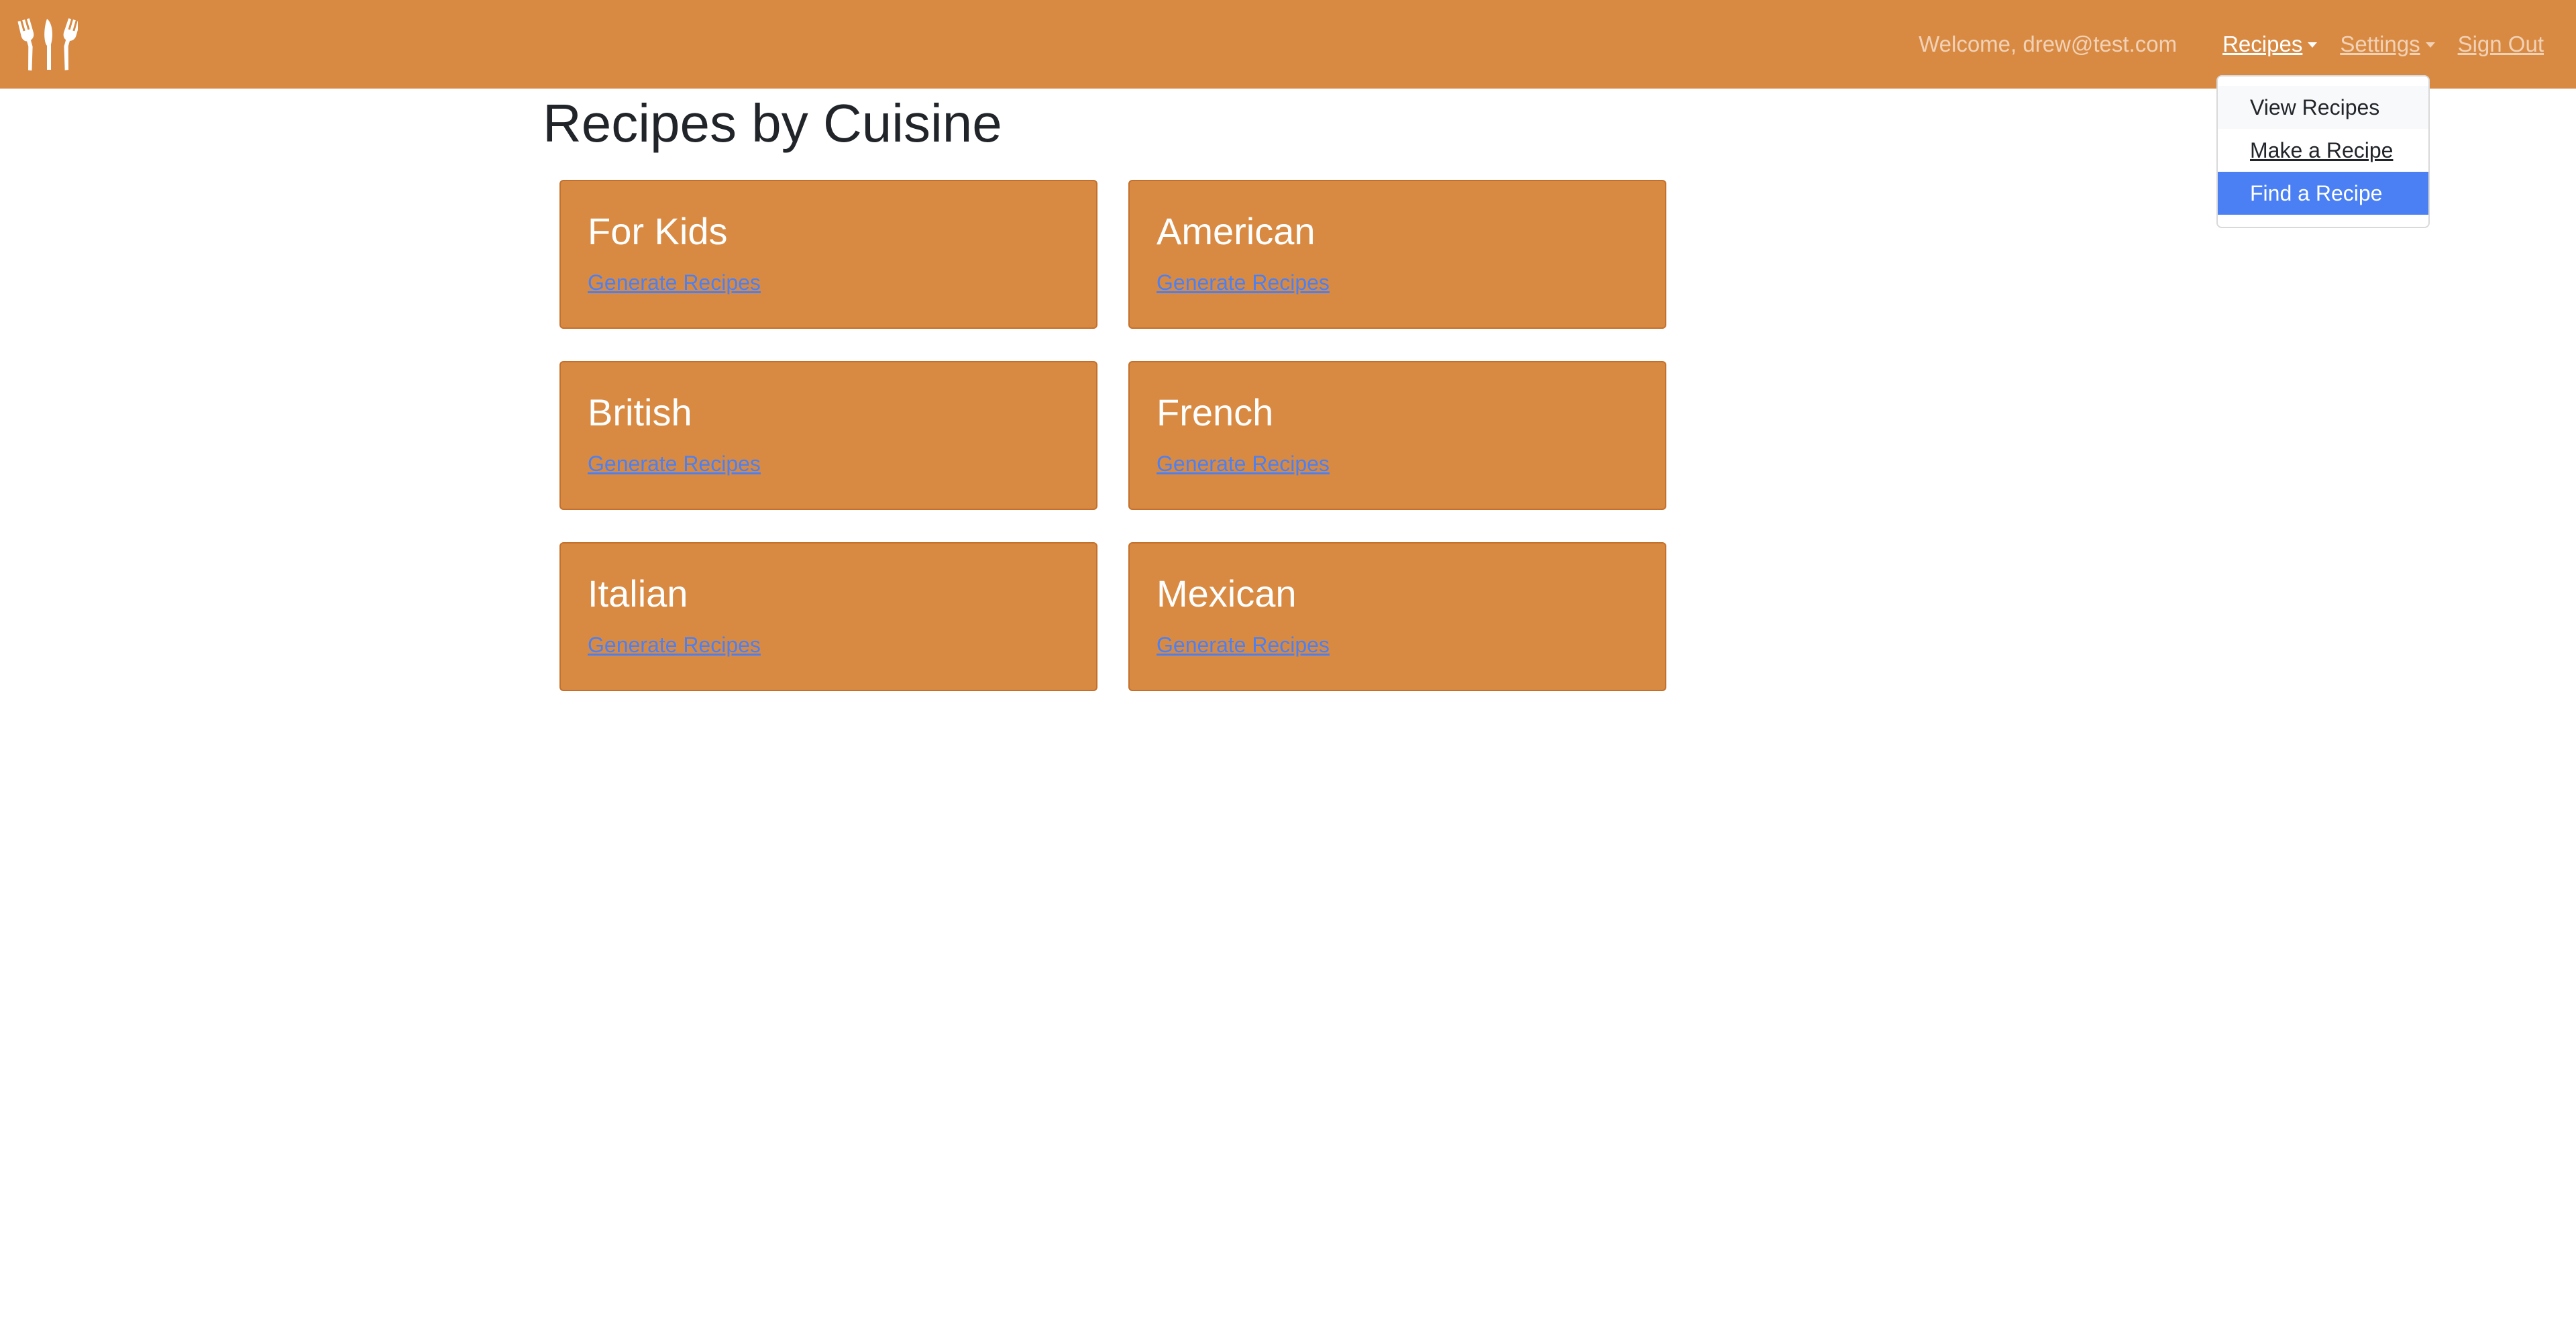  Describe the element at coordinates (1397, 255) in the screenshot. I see `cuisine-card-american: American Generate Recipes` at that location.